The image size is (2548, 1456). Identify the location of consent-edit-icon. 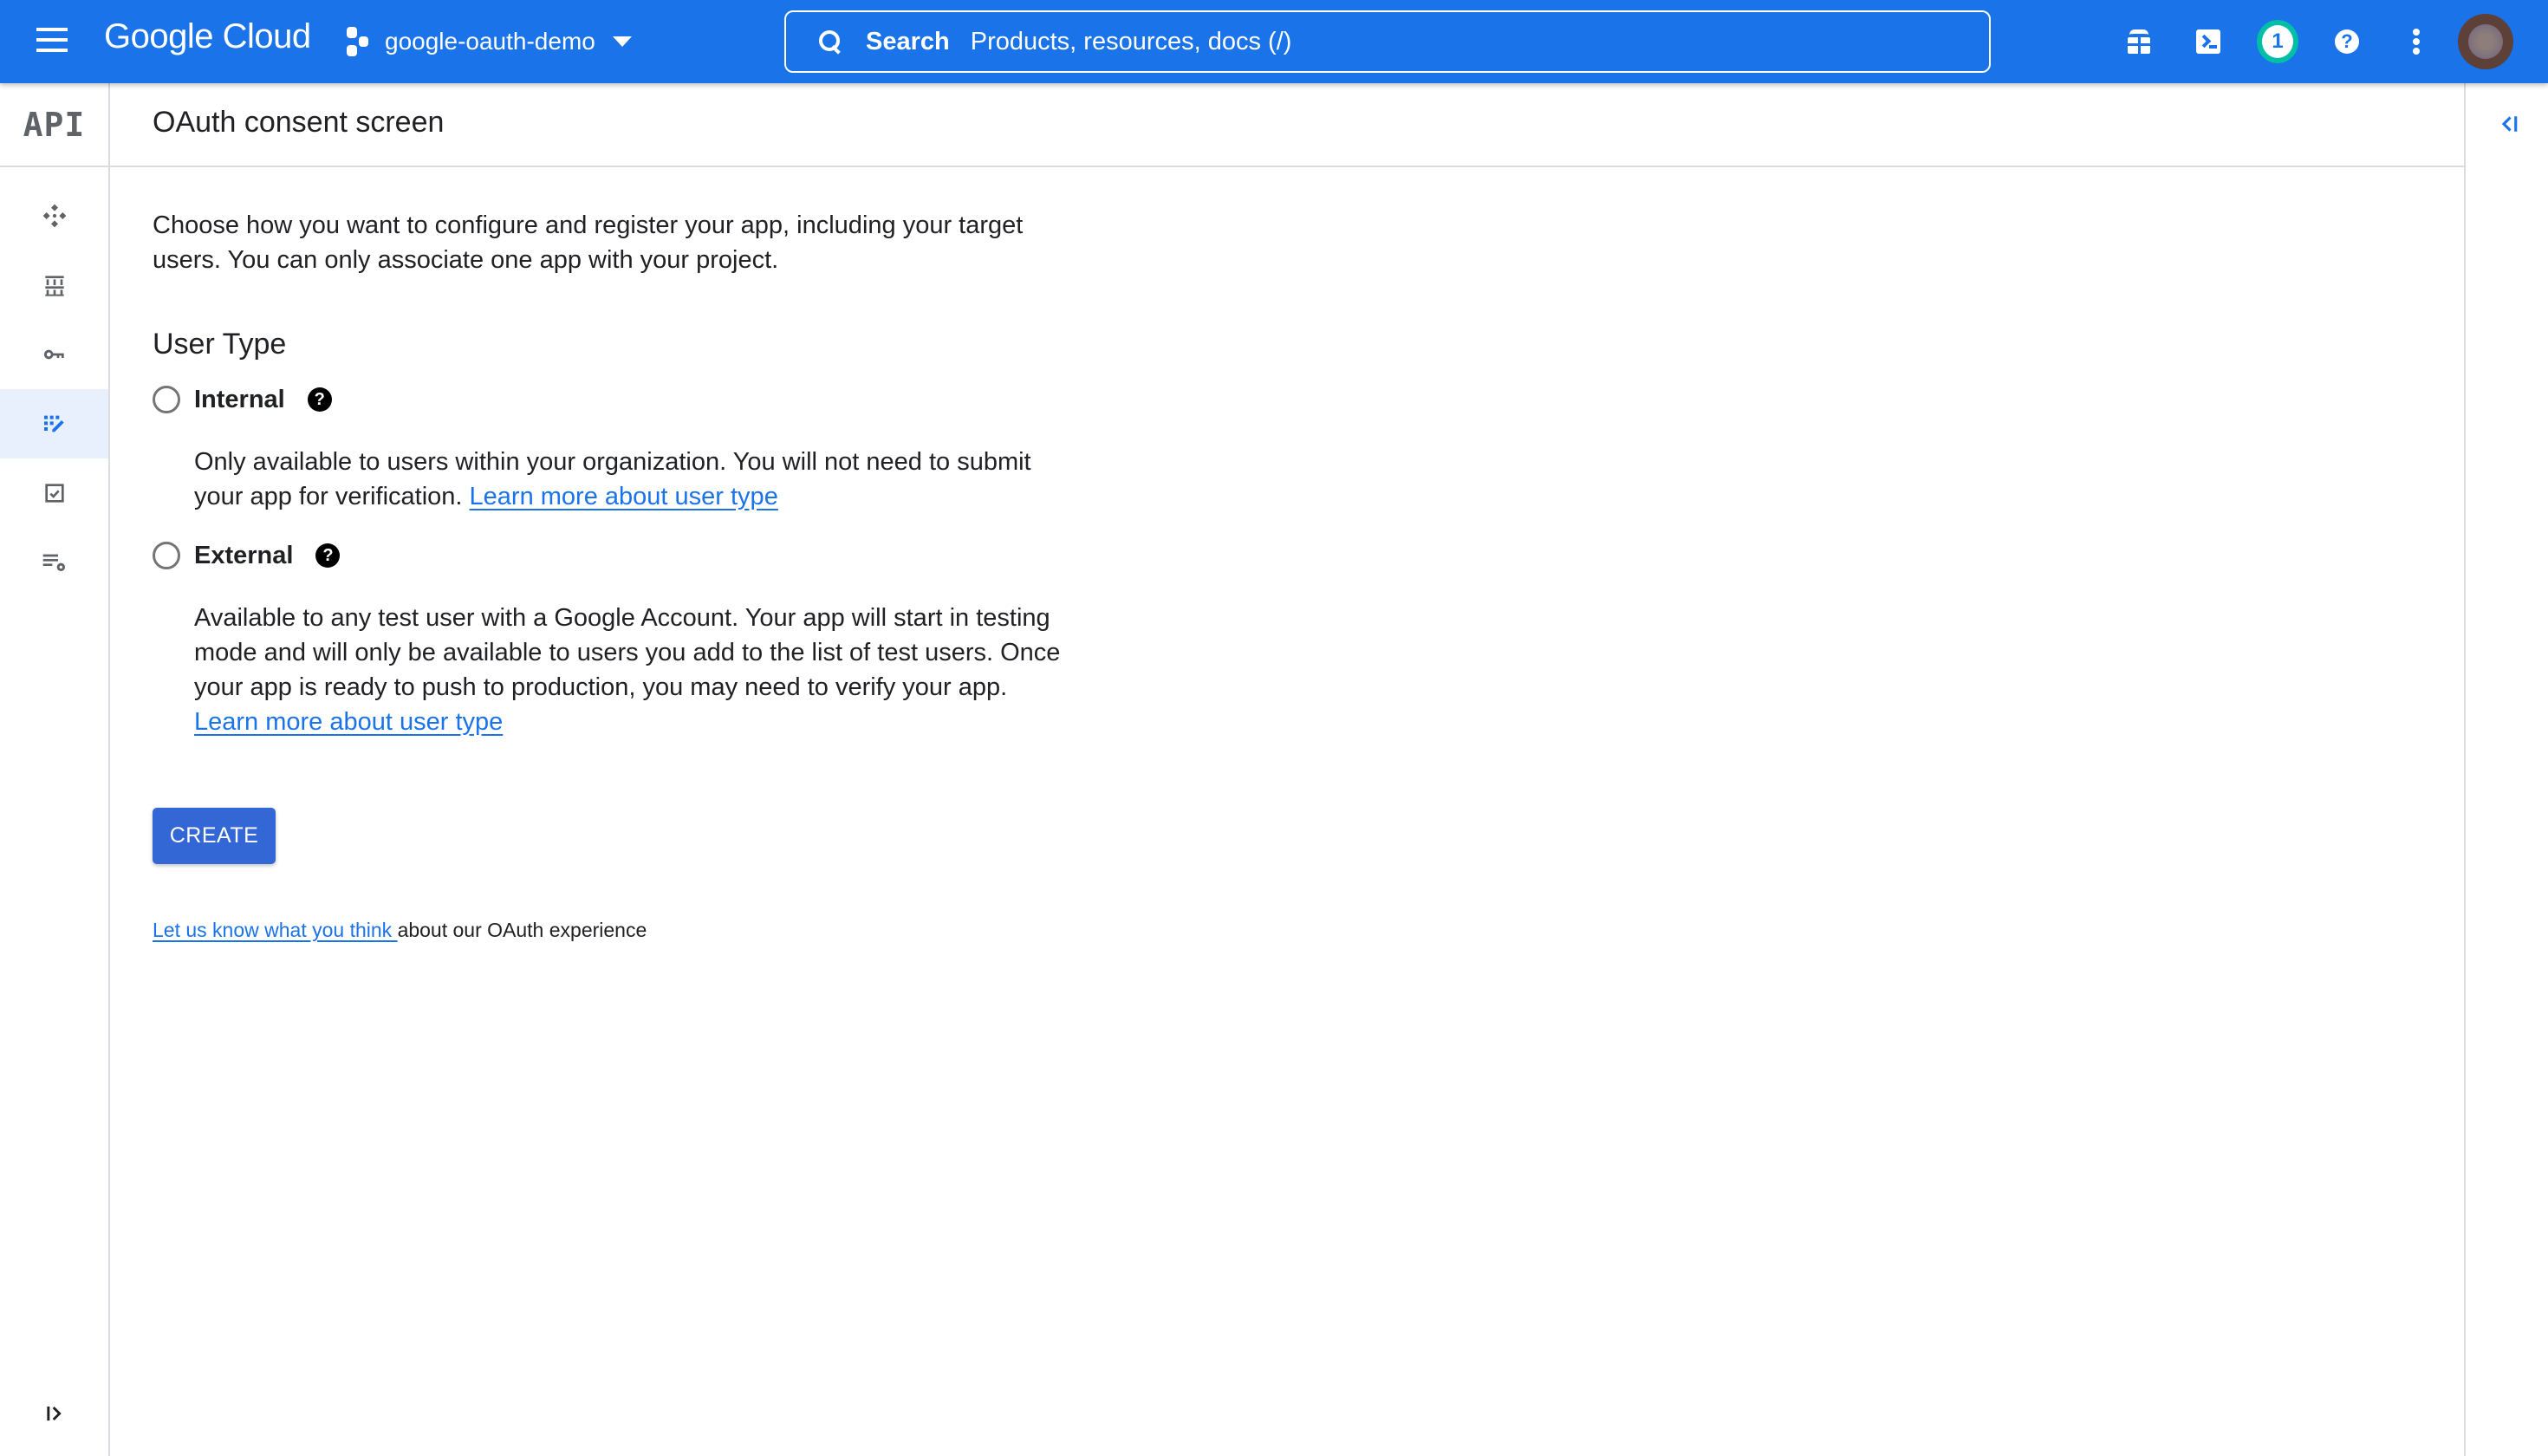
(53, 423).